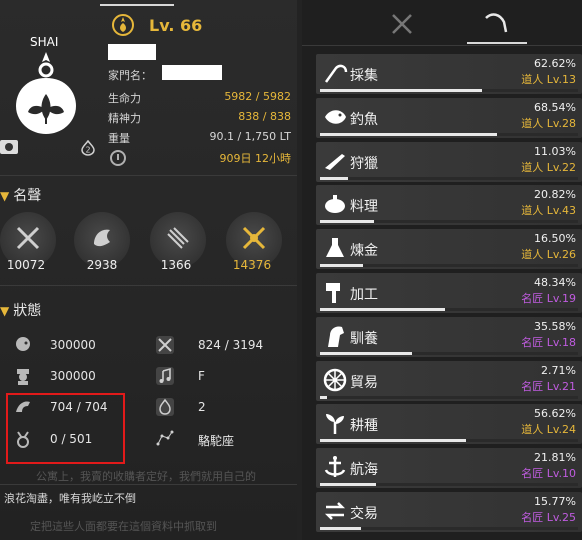  Describe the element at coordinates (146, 476) in the screenshot. I see `chat-line-faint: 公寓上，我賣的收購者定好，我們就用自己的` at that location.